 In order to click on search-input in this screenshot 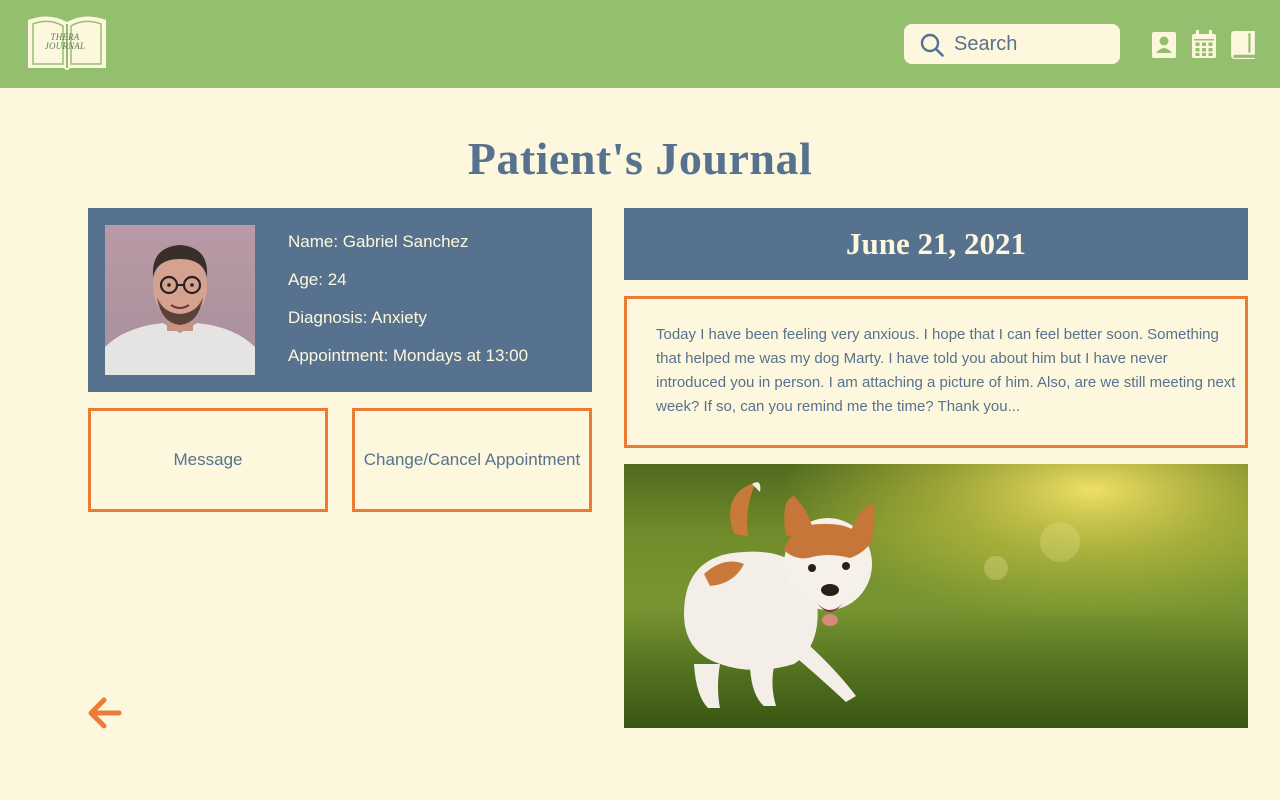, I will do `click(1034, 44)`.